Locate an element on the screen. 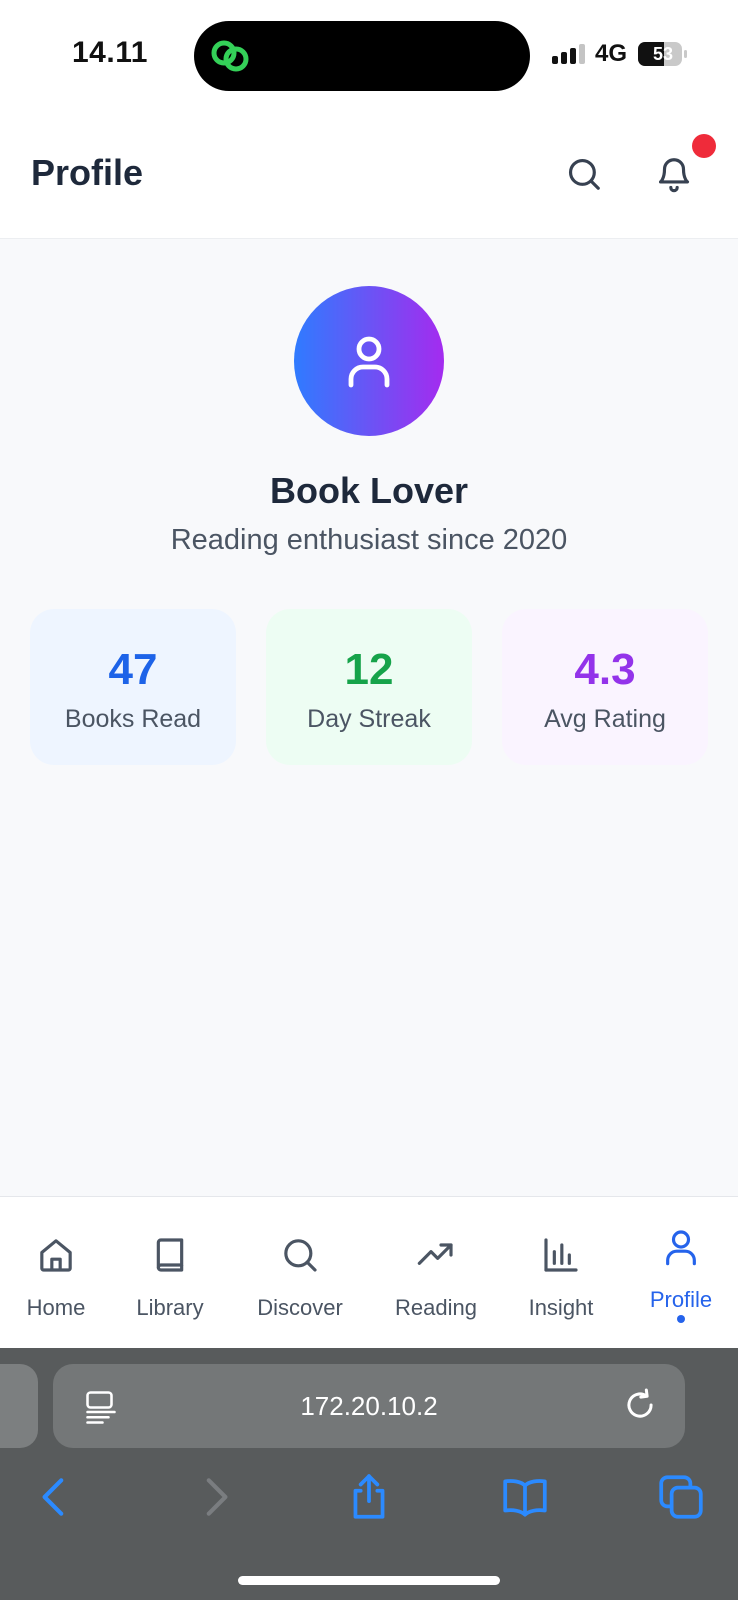  tab-label: Discover is located at coordinates (300, 1307).